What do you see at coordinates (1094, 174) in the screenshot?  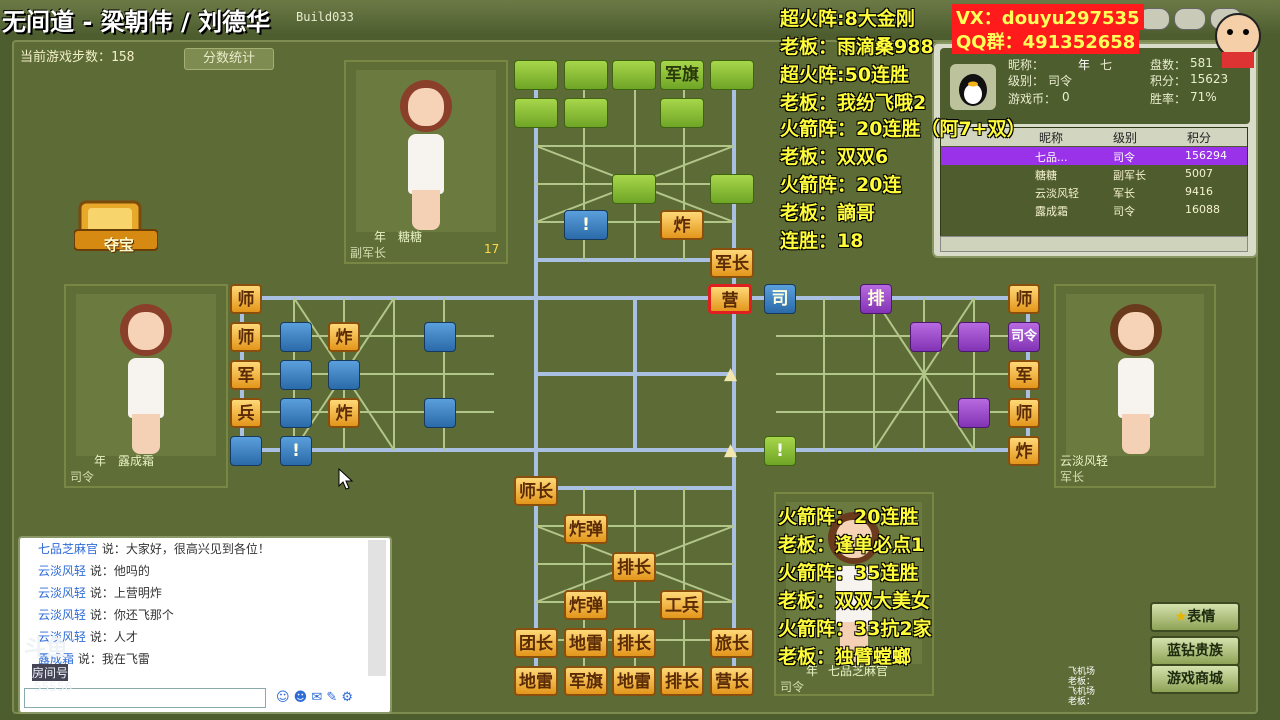 I see `table-row: 糖糖 副军长 5007` at bounding box center [1094, 174].